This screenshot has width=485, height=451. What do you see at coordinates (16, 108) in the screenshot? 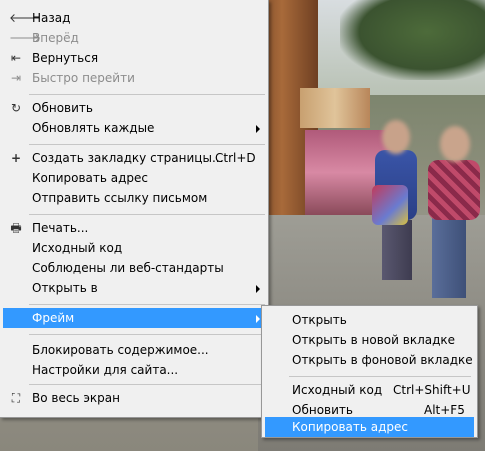
I see `reload-icon: ↻` at bounding box center [16, 108].